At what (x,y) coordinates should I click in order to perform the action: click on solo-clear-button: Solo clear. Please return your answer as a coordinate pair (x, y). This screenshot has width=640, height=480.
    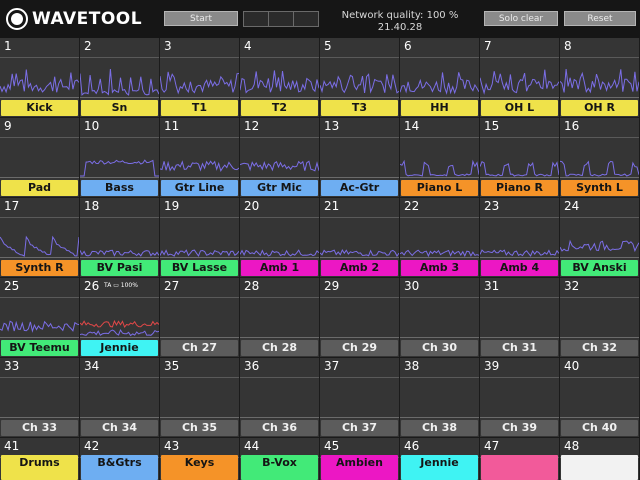
    Looking at the image, I should click on (521, 18).